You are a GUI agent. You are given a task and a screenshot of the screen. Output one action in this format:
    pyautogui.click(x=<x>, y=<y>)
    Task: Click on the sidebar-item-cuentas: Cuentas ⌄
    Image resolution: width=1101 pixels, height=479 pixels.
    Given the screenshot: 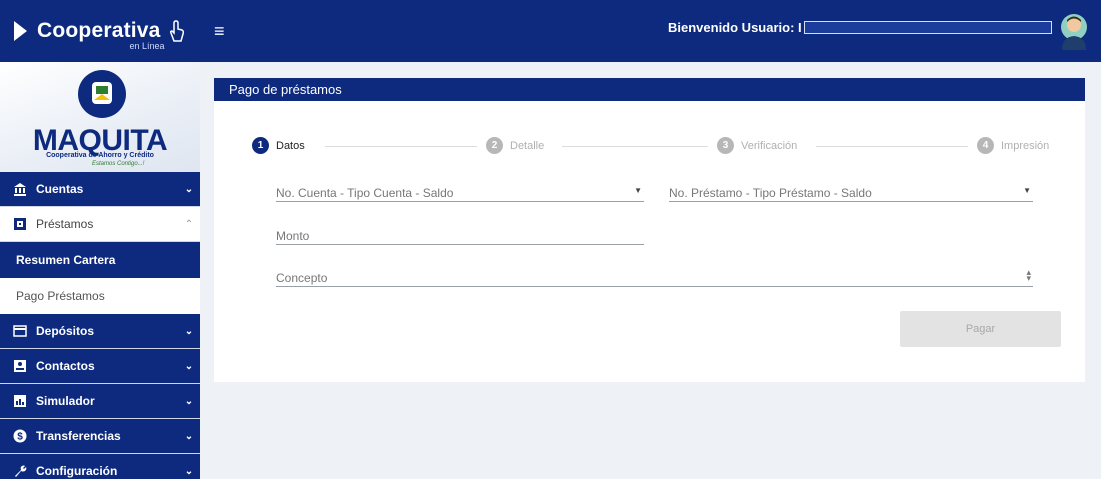 What is the action you would take?
    pyautogui.click(x=100, y=189)
    